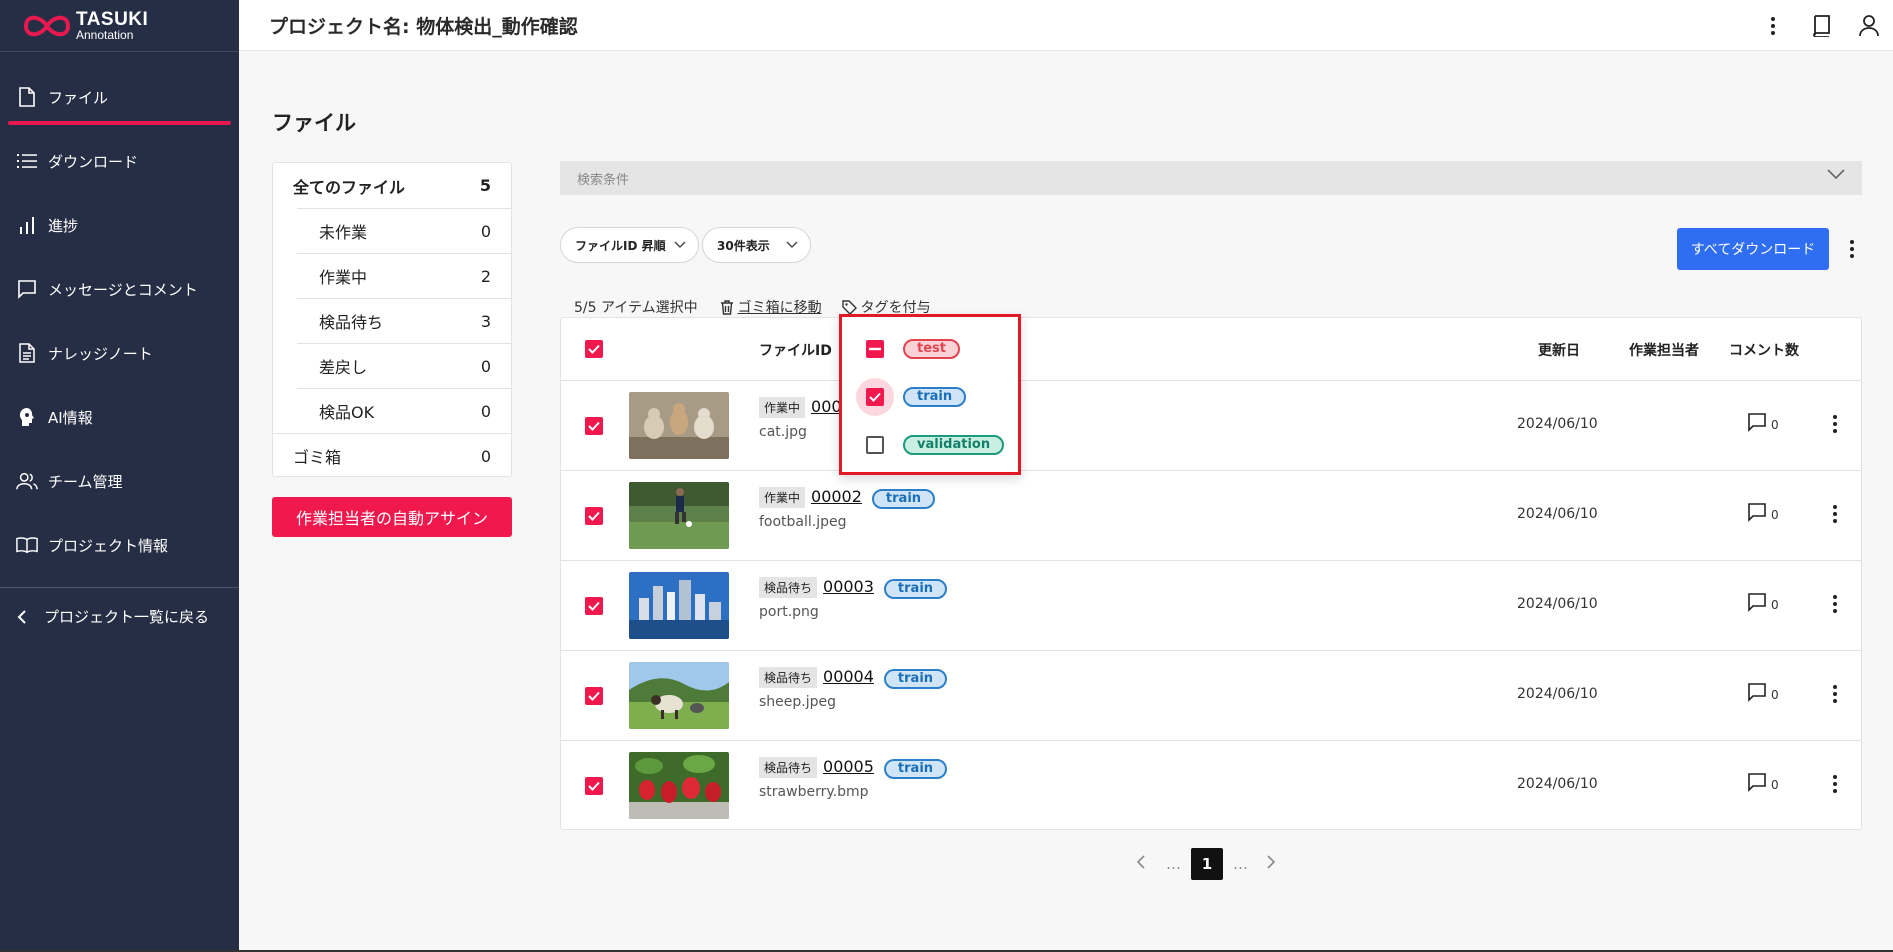  I want to click on table-row: 検品待ち 00003 train port.png 2024/06/10 0, so click(1211, 606).